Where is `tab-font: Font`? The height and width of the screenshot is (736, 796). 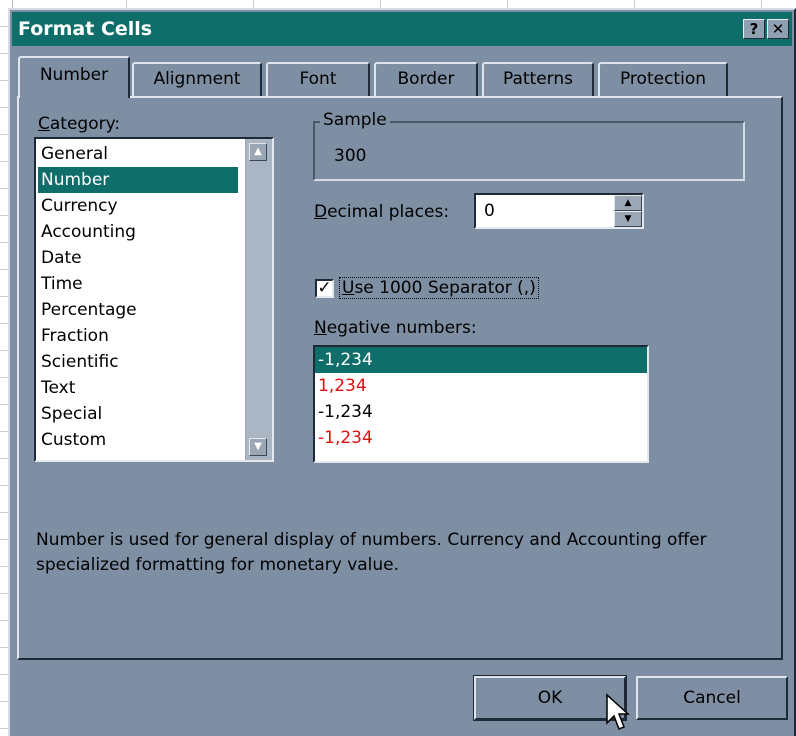 tab-font: Font is located at coordinates (318, 79).